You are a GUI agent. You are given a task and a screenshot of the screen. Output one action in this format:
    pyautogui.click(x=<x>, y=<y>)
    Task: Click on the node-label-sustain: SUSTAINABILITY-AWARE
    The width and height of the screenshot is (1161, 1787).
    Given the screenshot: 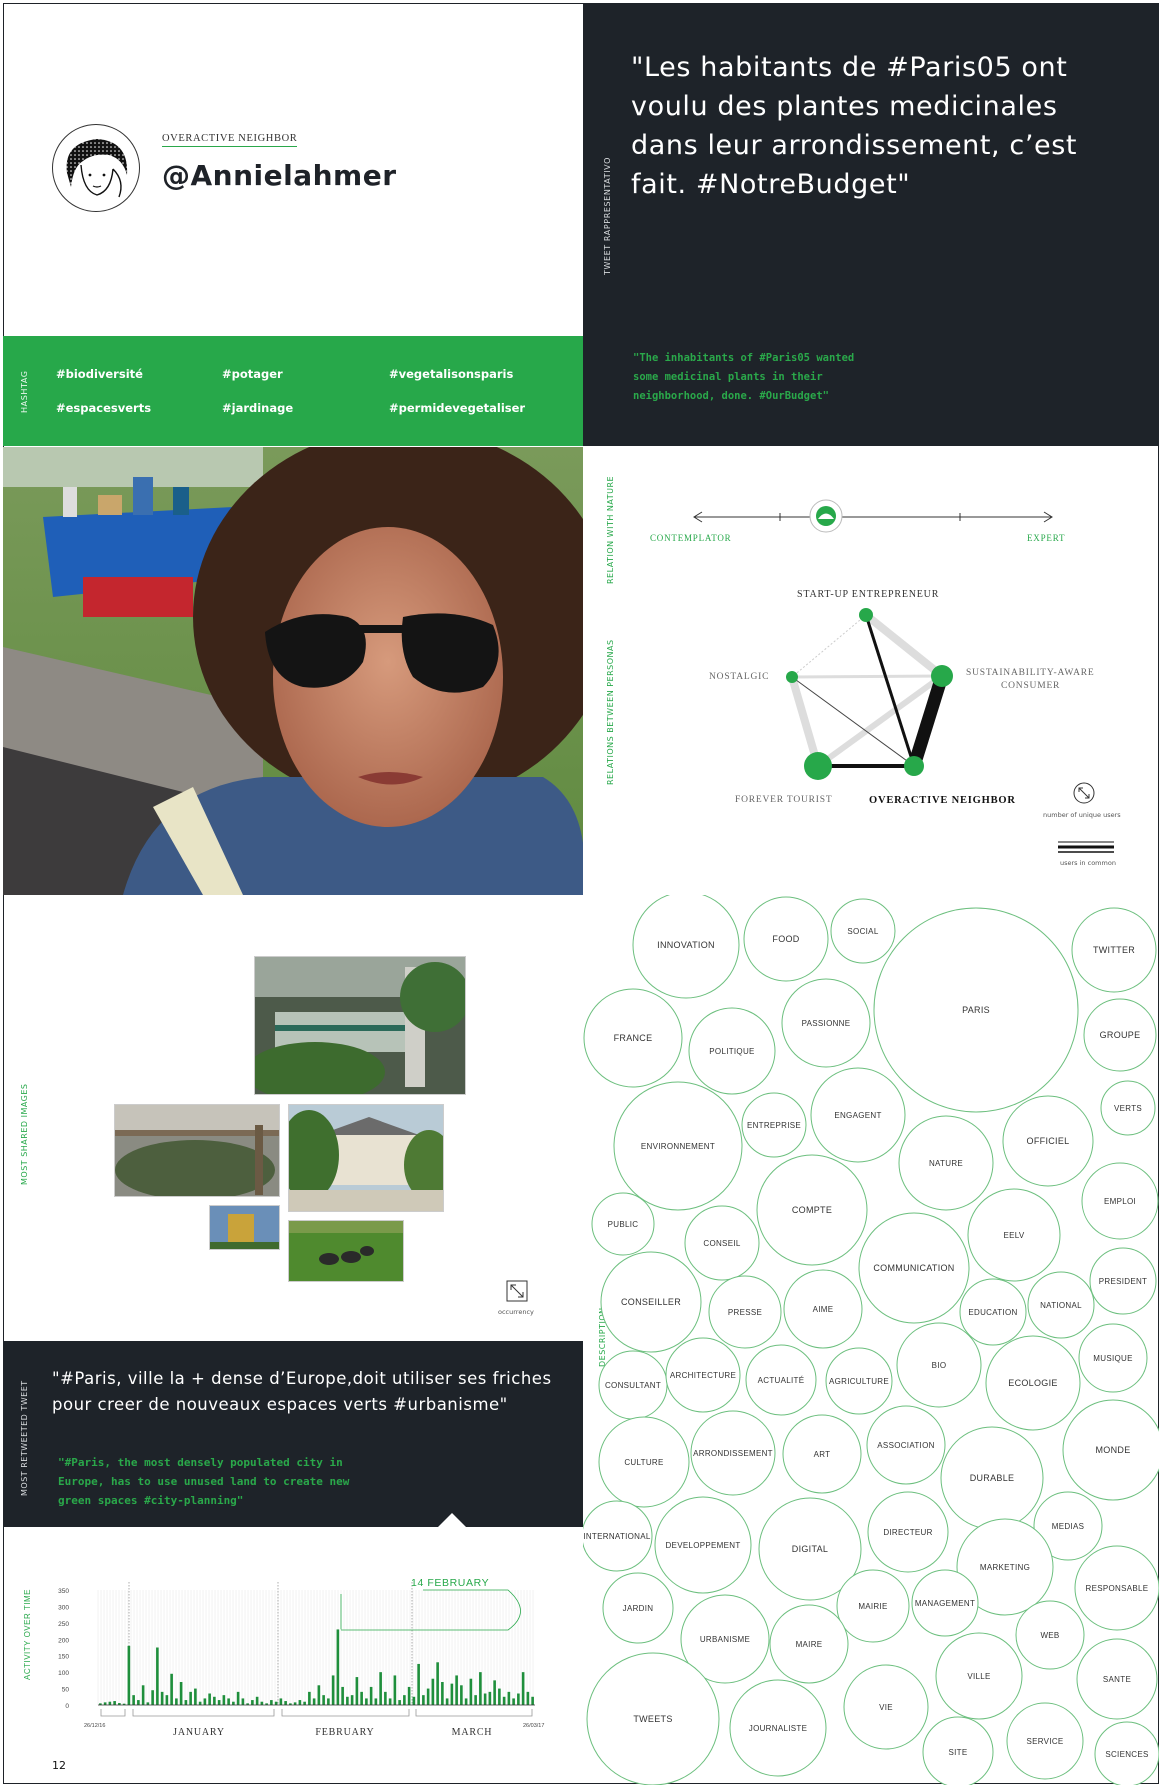 What is the action you would take?
    pyautogui.click(x=1030, y=673)
    